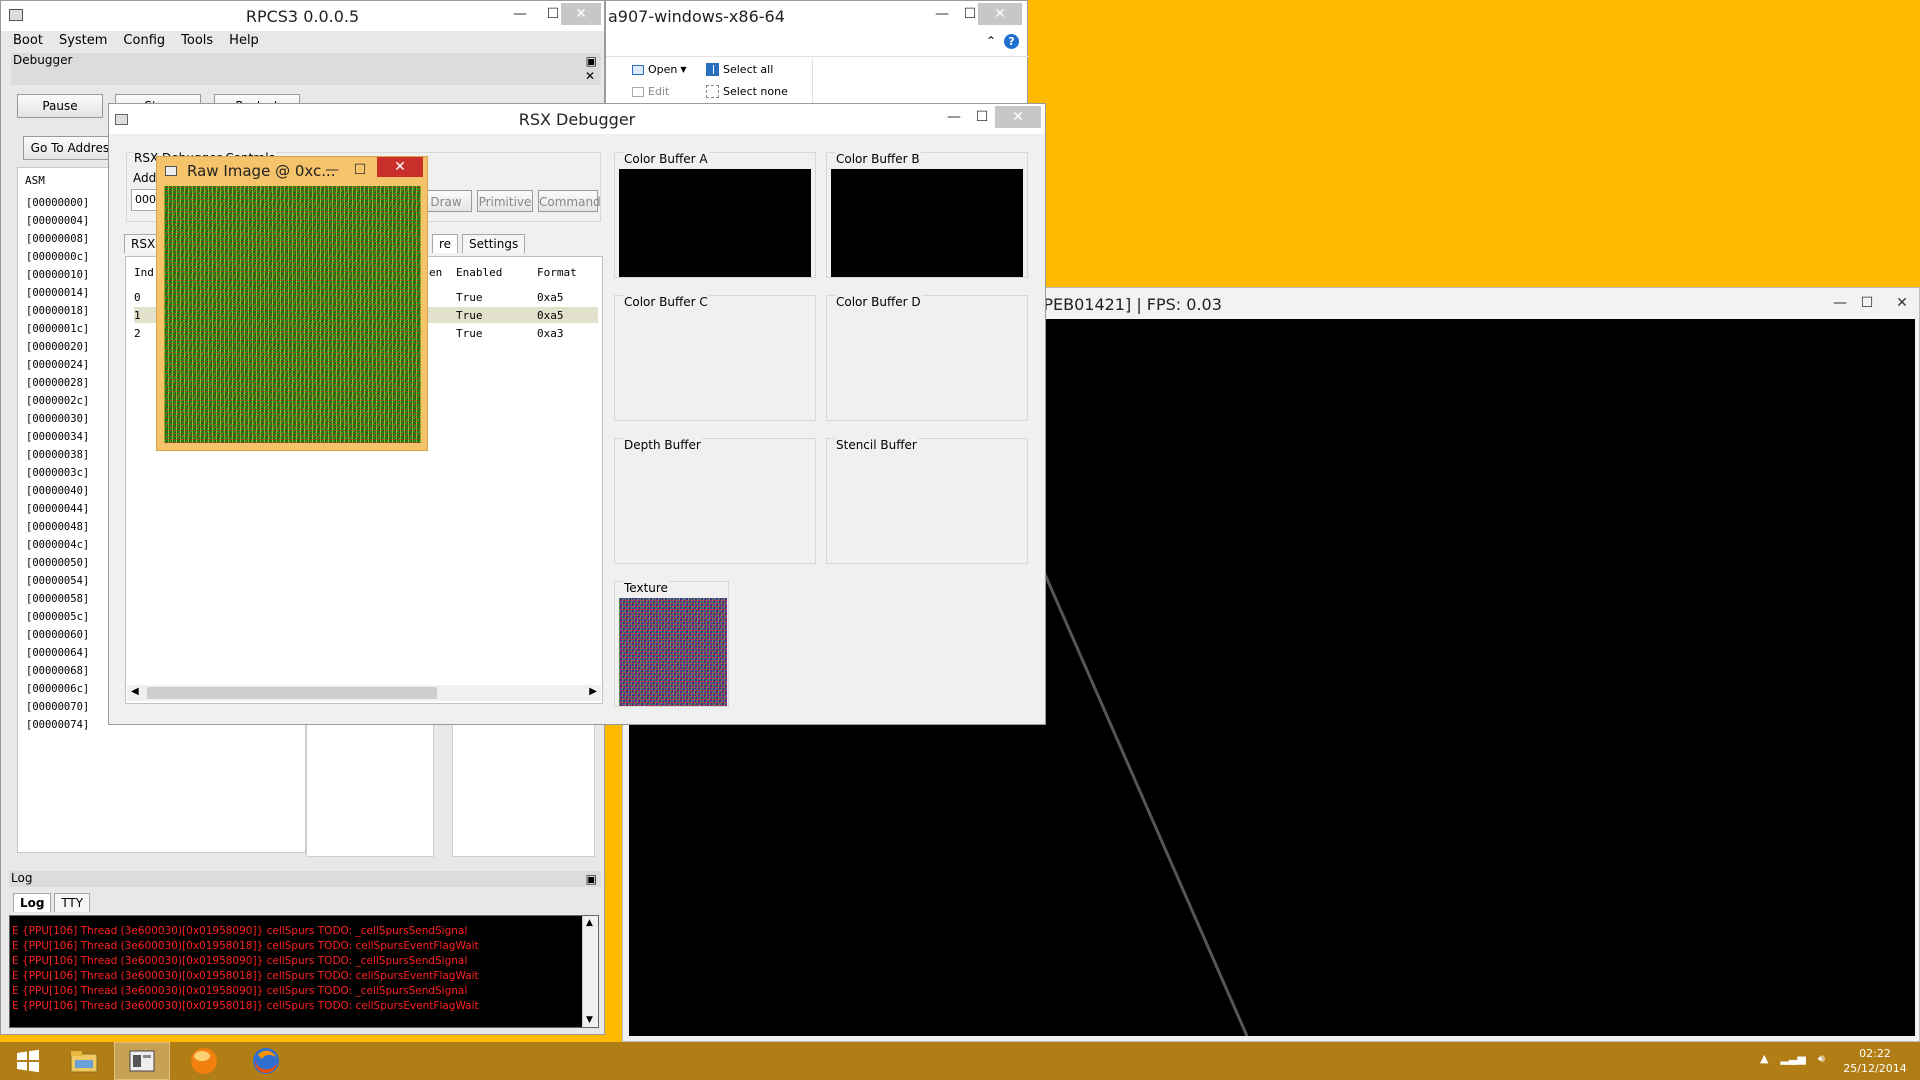 This screenshot has height=1080, width=1920. Describe the element at coordinates (137, 333) in the screenshot. I see `row-index: 2` at that location.